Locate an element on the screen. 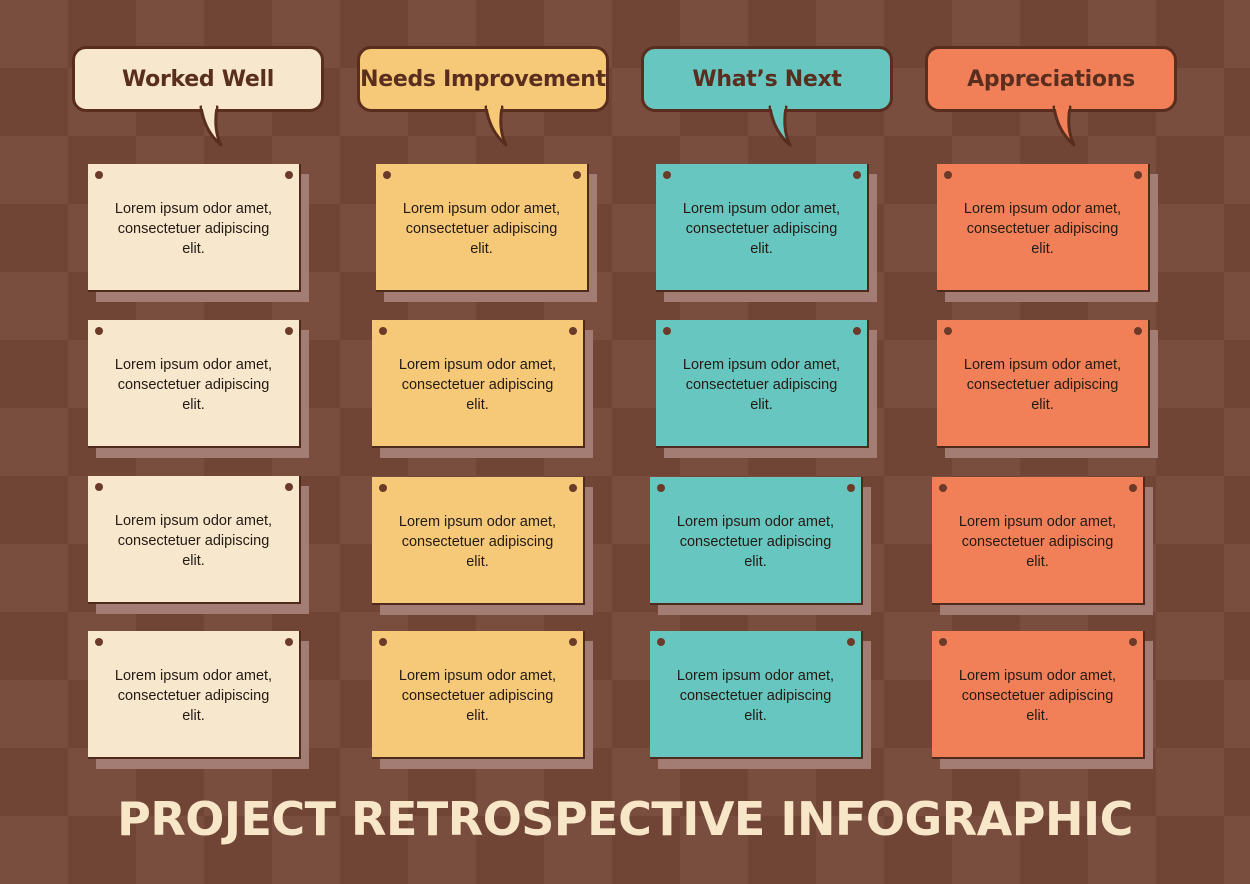 Image resolution: width=1250 pixels, height=884 pixels. column-header-needs-improvement: Needs Improvement is located at coordinates (483, 96).